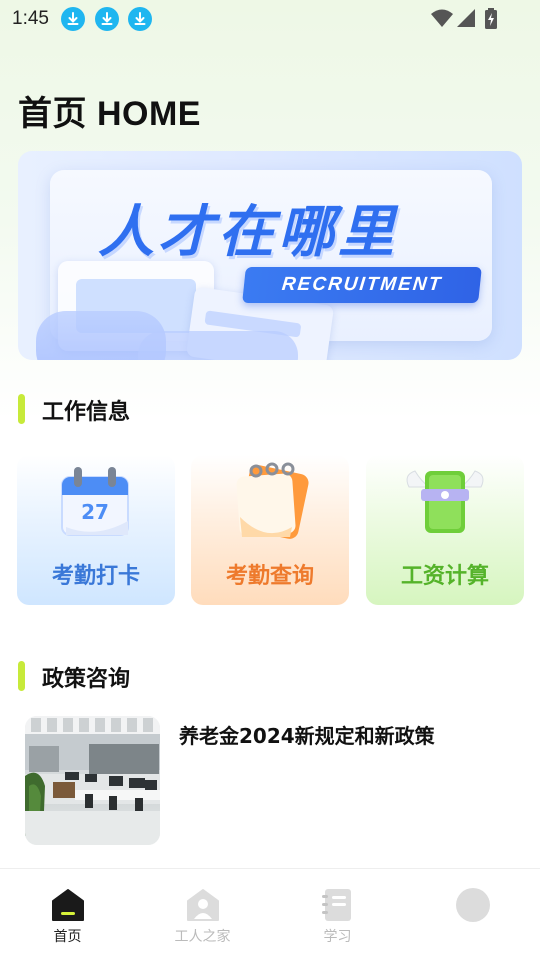 Image resolution: width=540 pixels, height=960 pixels. What do you see at coordinates (270, 19) in the screenshot?
I see `status-bar: 1:45` at bounding box center [270, 19].